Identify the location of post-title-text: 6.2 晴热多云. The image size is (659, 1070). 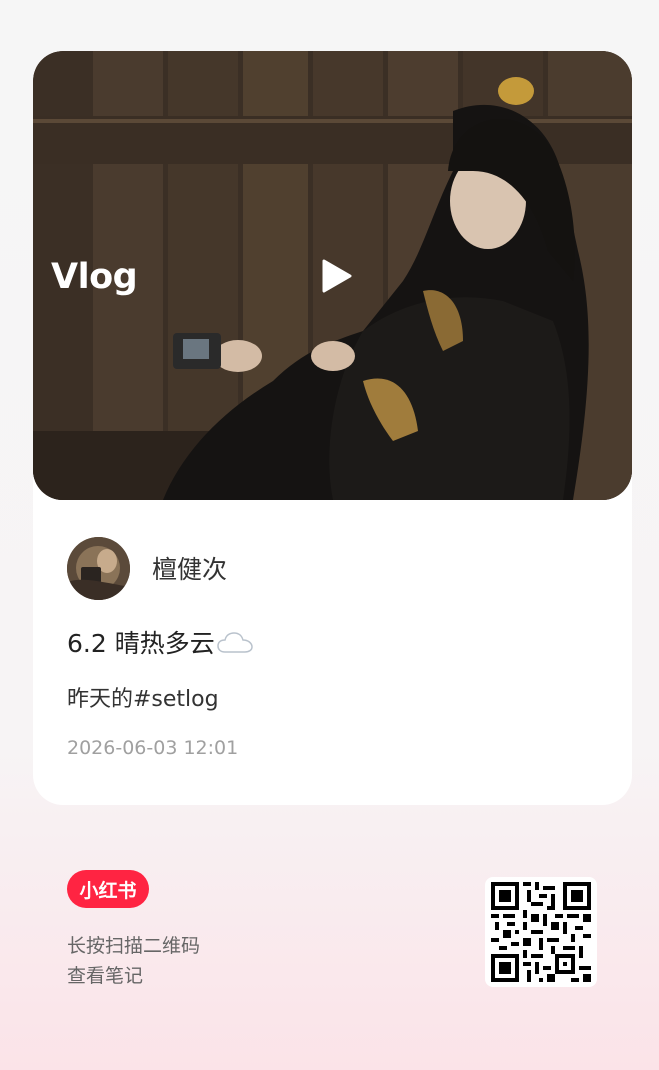
(141, 643).